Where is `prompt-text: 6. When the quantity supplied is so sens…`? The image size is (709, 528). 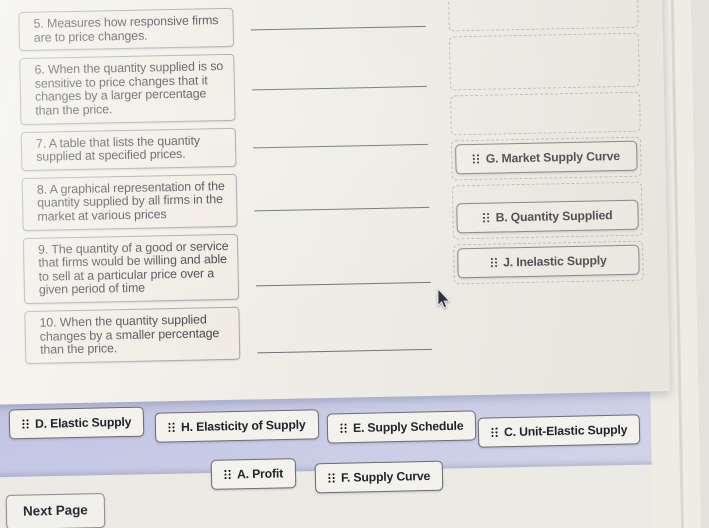 prompt-text: 6. When the quantity supplied is so sens… is located at coordinates (129, 88).